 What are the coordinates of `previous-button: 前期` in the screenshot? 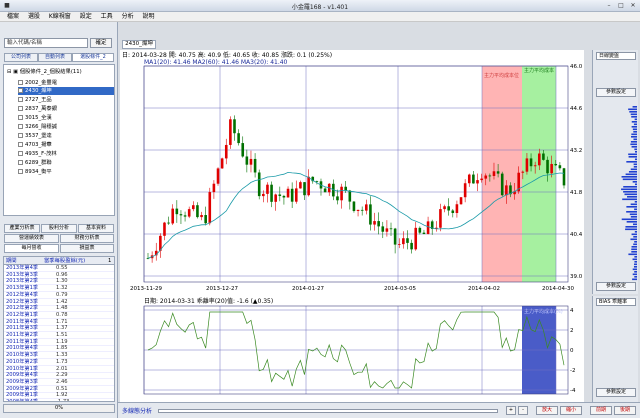 It's located at (601, 410).